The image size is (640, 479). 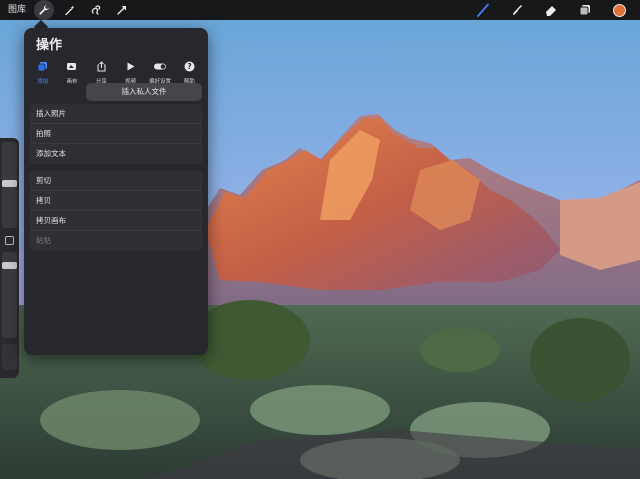 I want to click on insert-photo-item: 插入照片, so click(x=116, y=114).